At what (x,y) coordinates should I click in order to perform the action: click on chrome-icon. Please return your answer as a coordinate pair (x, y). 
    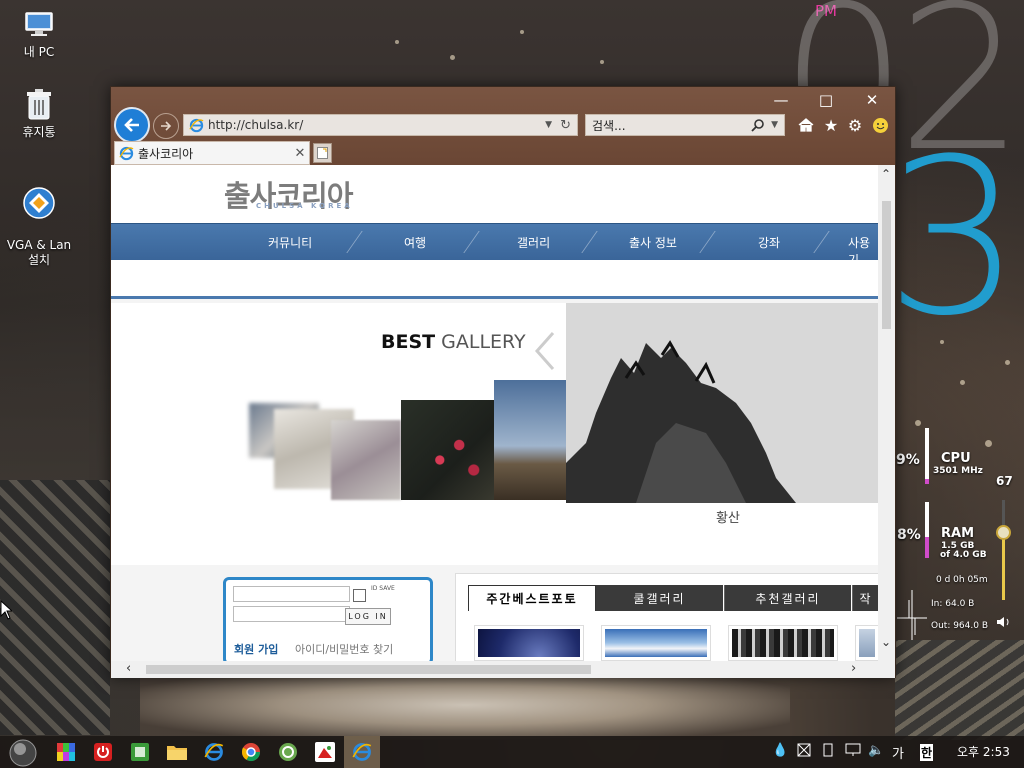
    Looking at the image, I should click on (251, 752).